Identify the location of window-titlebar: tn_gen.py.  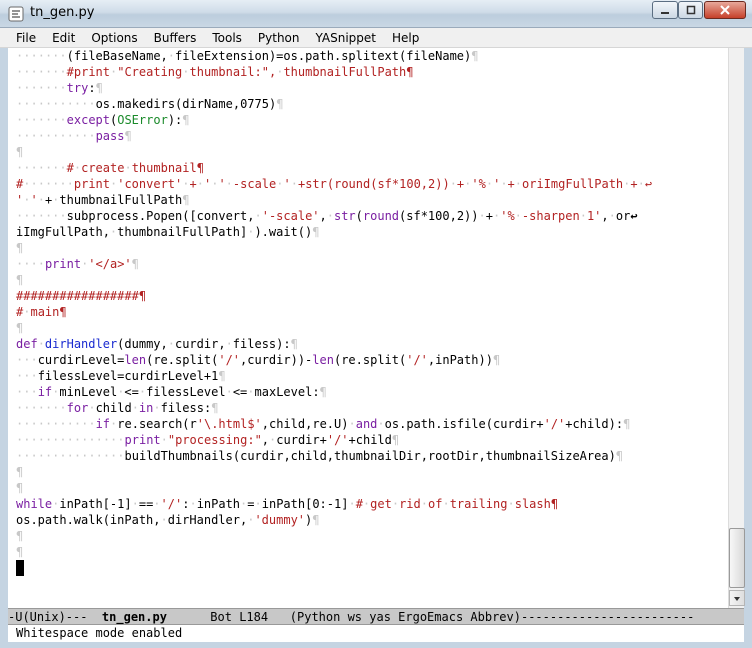
(376, 14).